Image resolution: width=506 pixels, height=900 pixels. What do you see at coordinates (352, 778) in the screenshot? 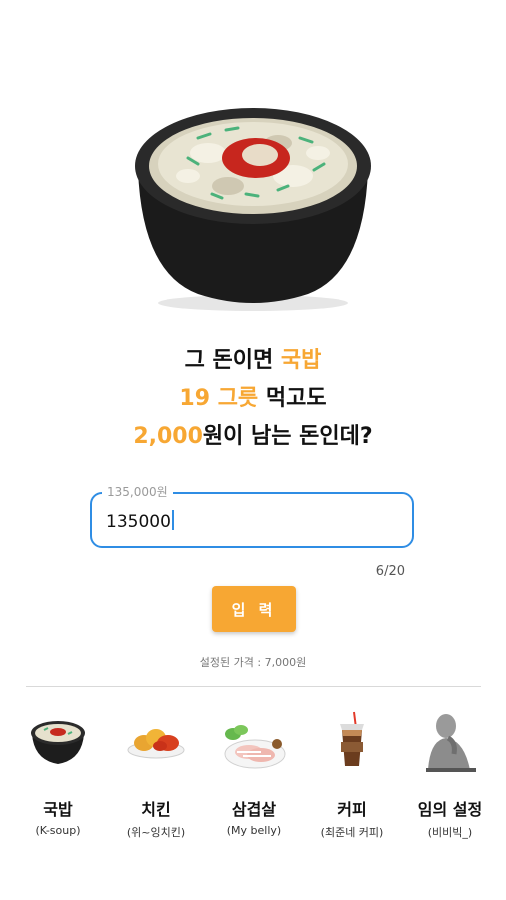
I see `category-coffee: 커피 (최준네 커피)` at bounding box center [352, 778].